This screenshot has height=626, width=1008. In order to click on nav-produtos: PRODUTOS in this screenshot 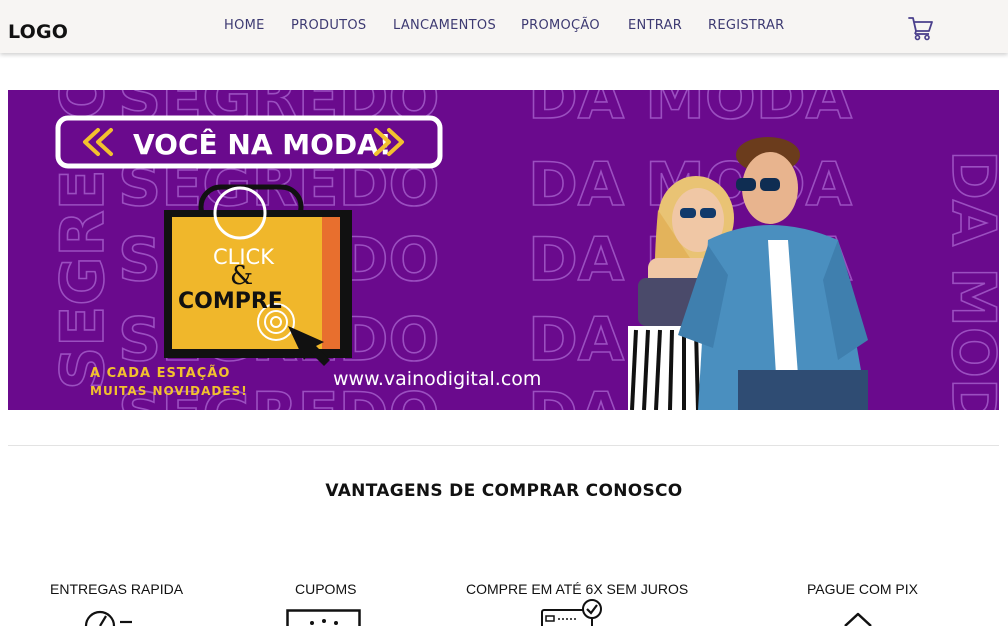, I will do `click(328, 25)`.